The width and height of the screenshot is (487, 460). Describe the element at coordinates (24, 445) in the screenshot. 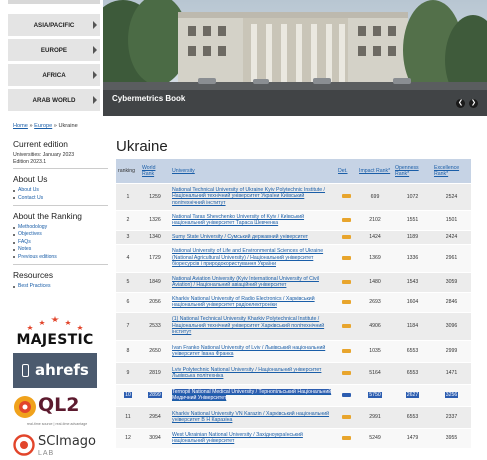

I see `scimago-mark-icon` at that location.